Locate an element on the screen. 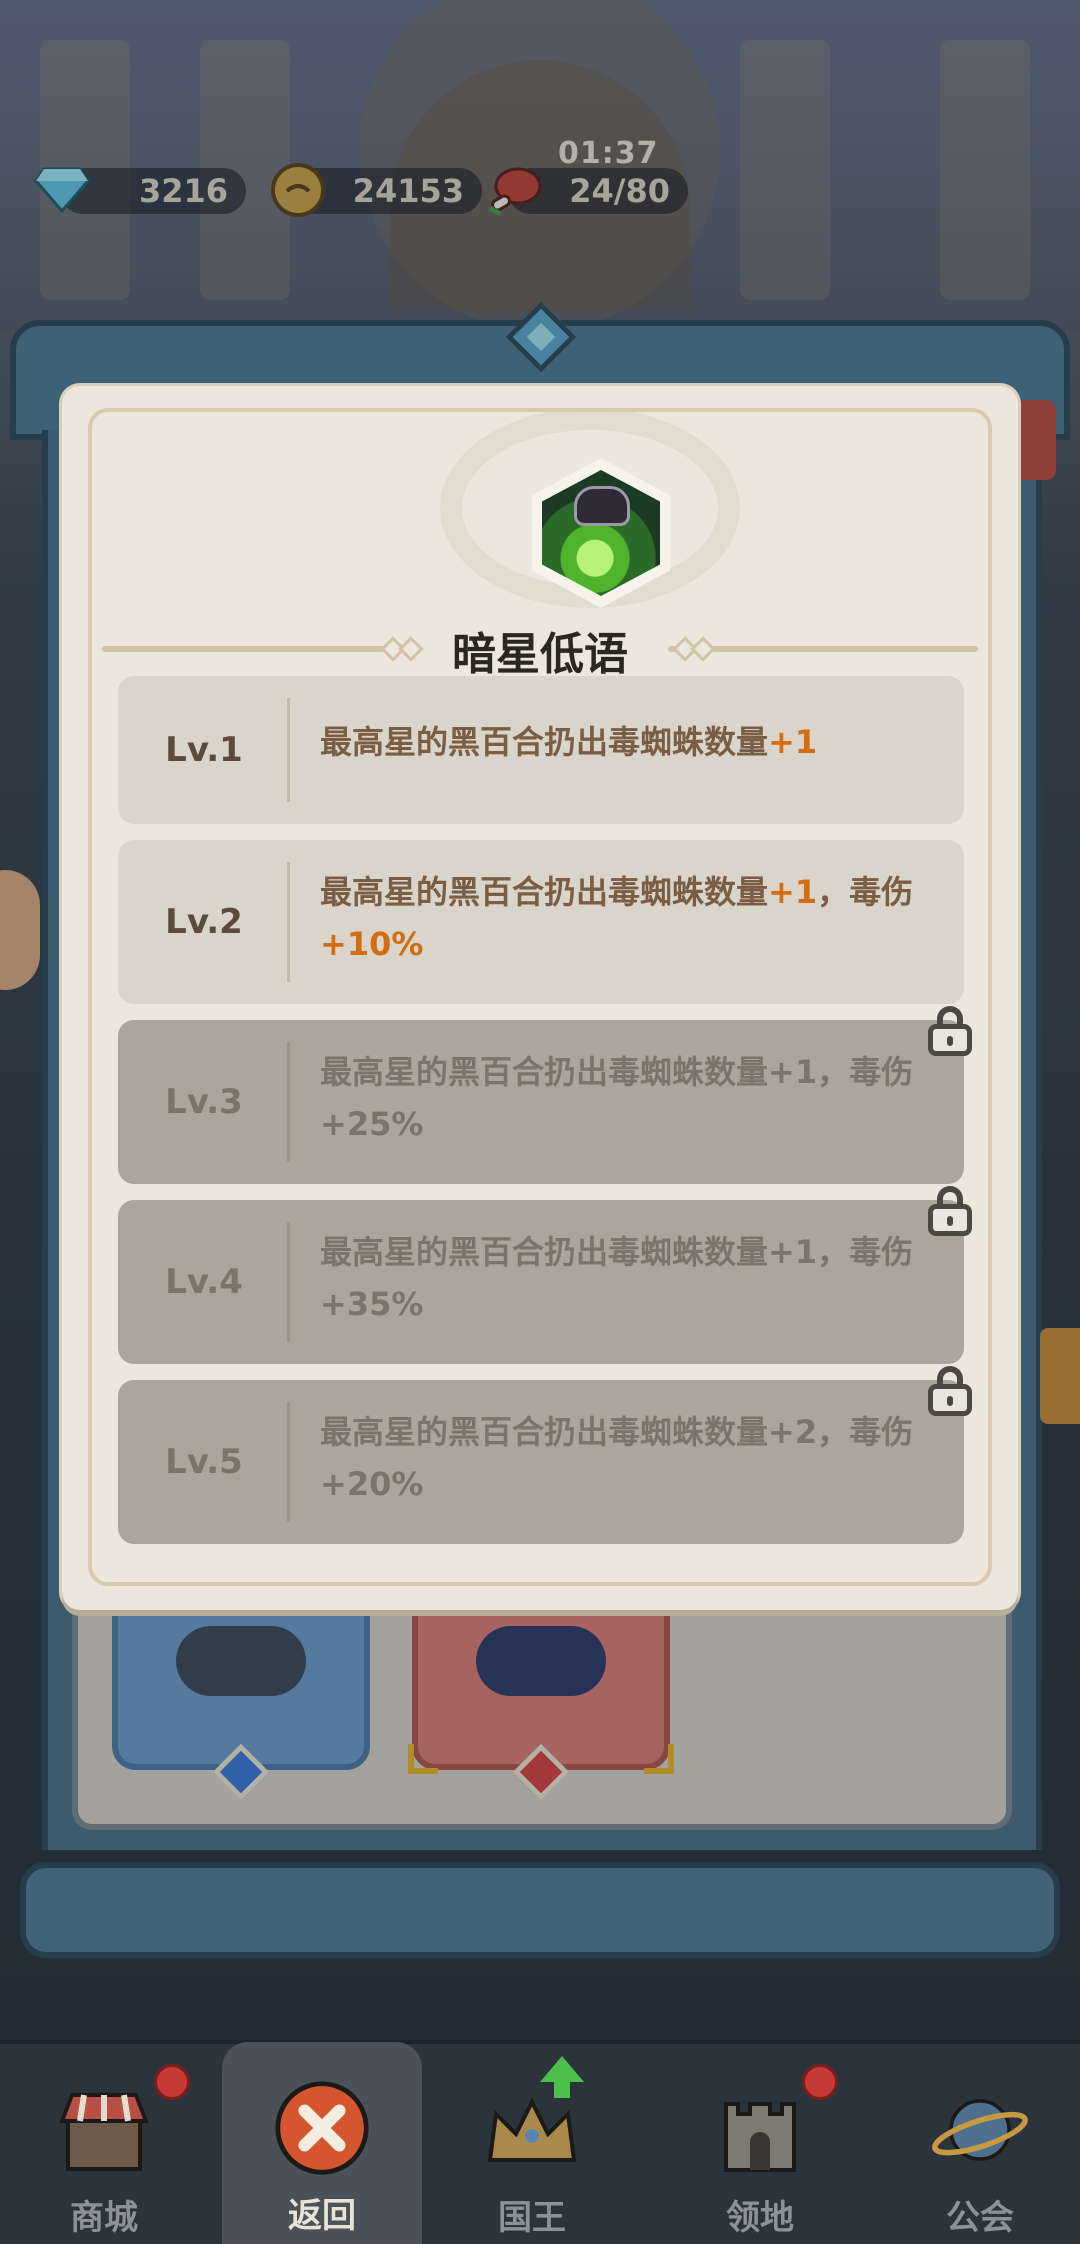 Image resolution: width=1080 pixels, height=2244 pixels. level-row-5: Lv.5 最高星的黑百合扔出毒蜘蛛数量+2，毒伤+20% is located at coordinates (545, 1455).